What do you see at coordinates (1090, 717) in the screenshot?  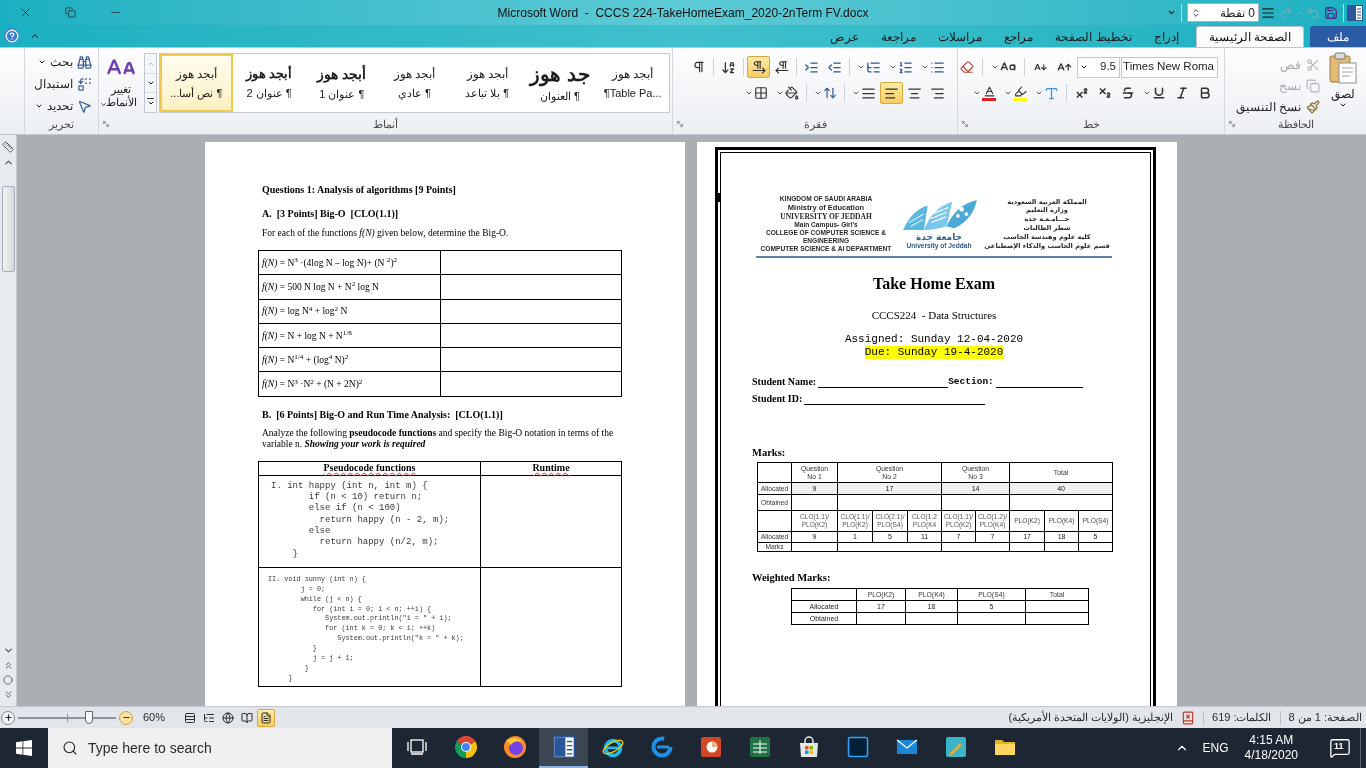 I see `language-text: الإنجليزية (الولايات المتحدة الأمريكية)` at bounding box center [1090, 717].